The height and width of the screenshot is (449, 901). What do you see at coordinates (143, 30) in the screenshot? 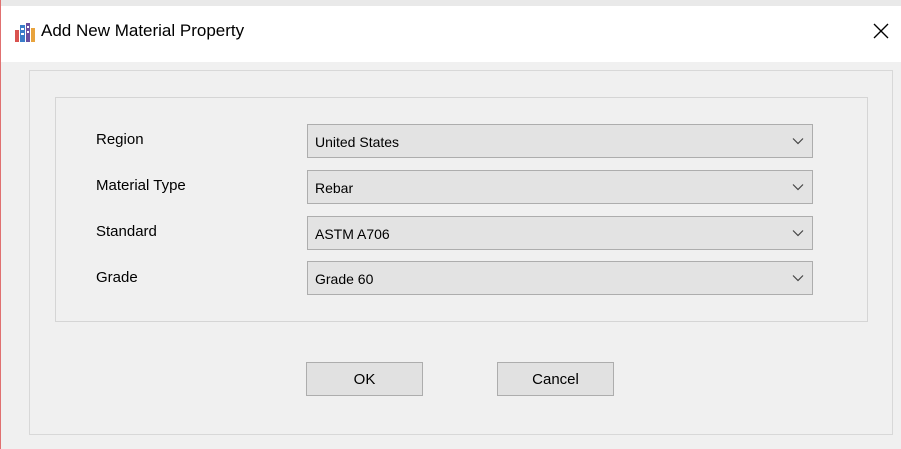
I see `dialog-title: Add New Material Property` at bounding box center [143, 30].